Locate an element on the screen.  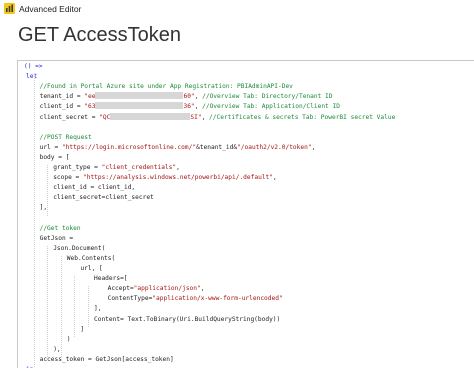
code-comment: //Overview Tab: Directory/Tenant ID is located at coordinates (267, 97).